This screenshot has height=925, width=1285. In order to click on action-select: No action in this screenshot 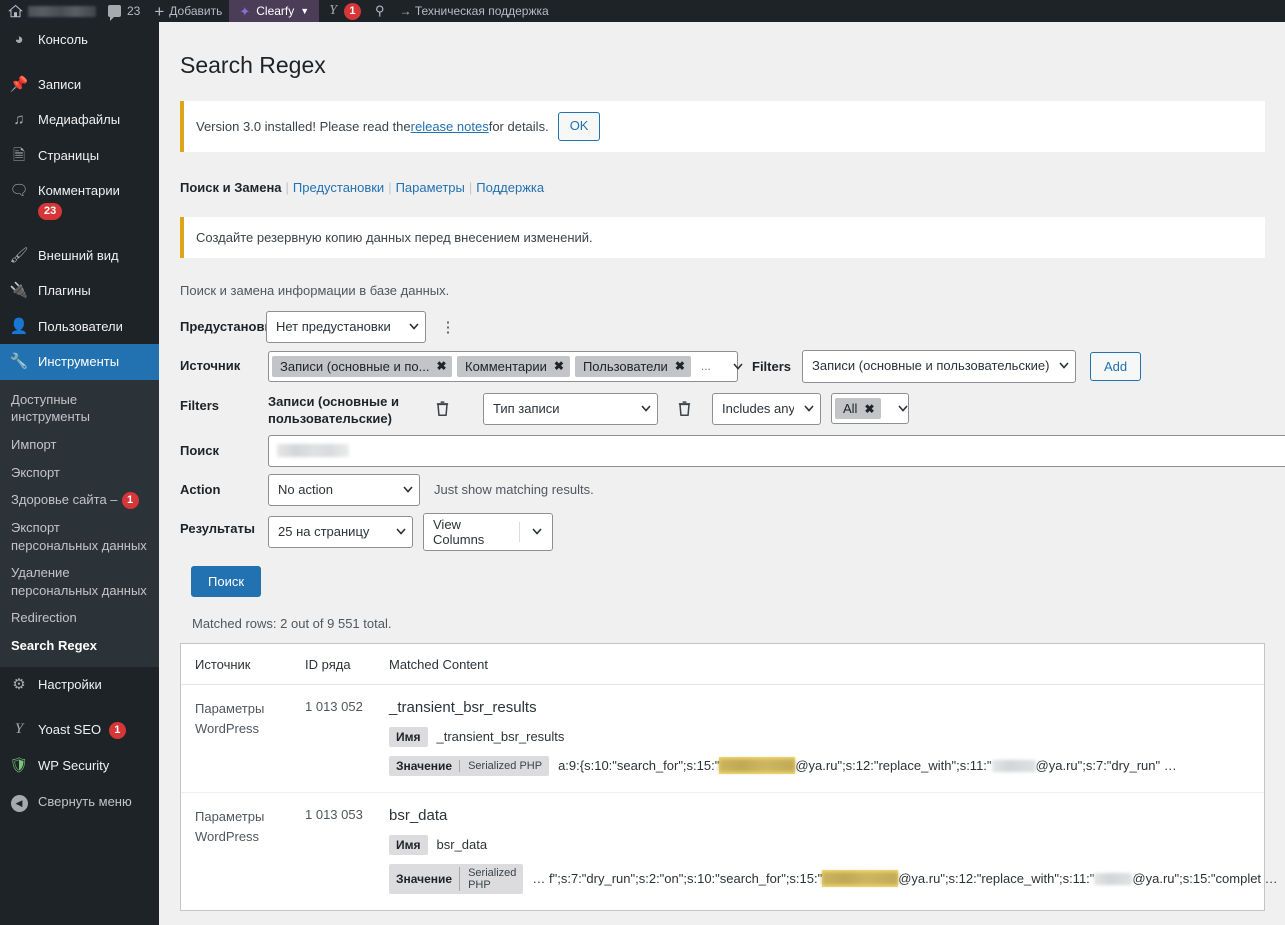, I will do `click(344, 489)`.